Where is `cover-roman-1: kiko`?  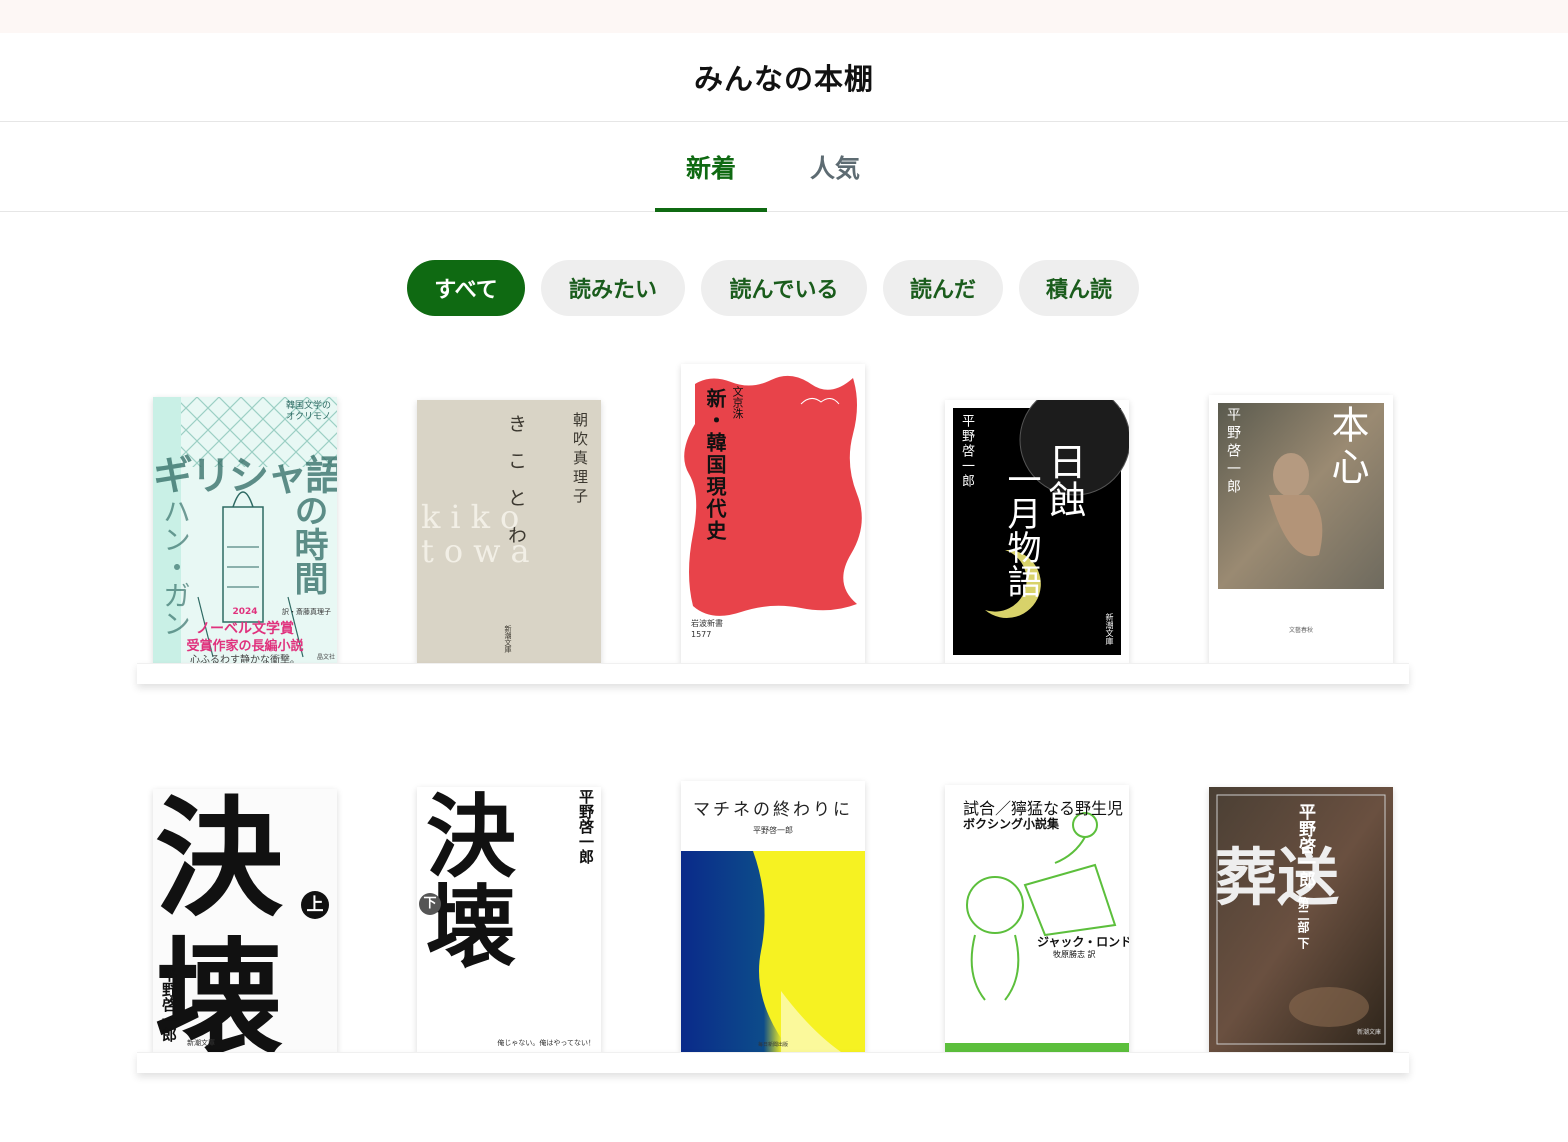
cover-roman-1: kiko is located at coordinates (475, 517).